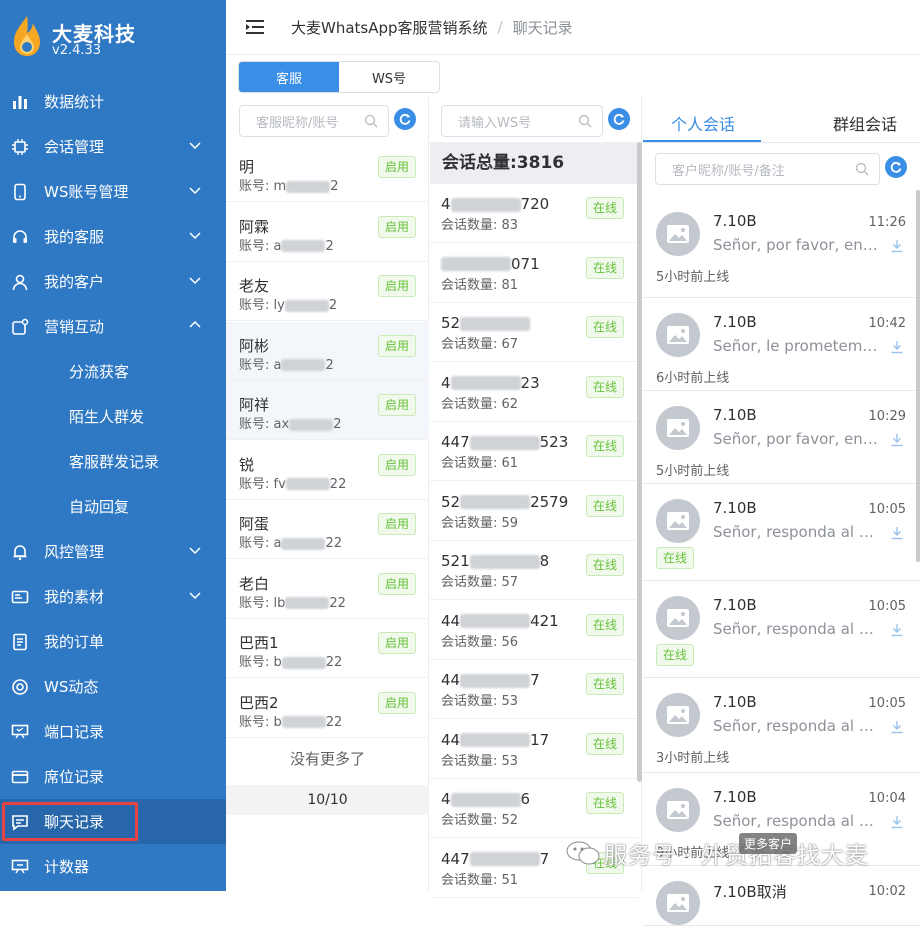 Image resolution: width=920 pixels, height=926 pixels. Describe the element at coordinates (260, 246) in the screenshot. I see `agent-account-prefix: 账号: a` at that location.